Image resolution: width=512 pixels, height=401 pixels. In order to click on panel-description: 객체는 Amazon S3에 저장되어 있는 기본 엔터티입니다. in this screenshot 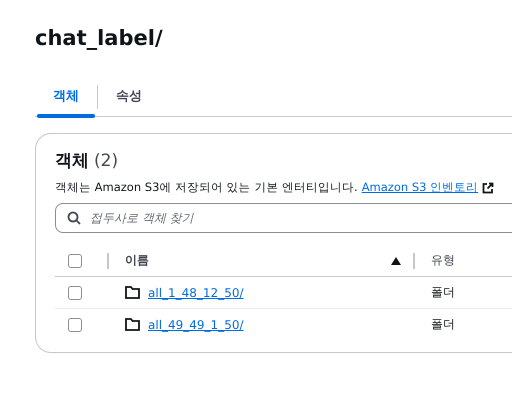, I will do `click(206, 187)`.